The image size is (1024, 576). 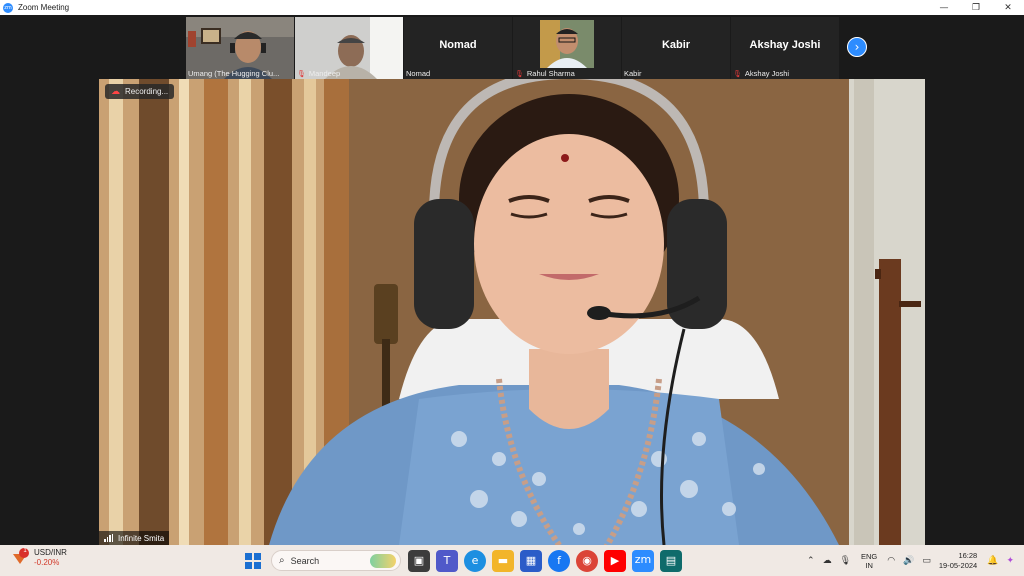 What do you see at coordinates (827, 561) in the screenshot?
I see `onedrive-icon: ☁` at bounding box center [827, 561].